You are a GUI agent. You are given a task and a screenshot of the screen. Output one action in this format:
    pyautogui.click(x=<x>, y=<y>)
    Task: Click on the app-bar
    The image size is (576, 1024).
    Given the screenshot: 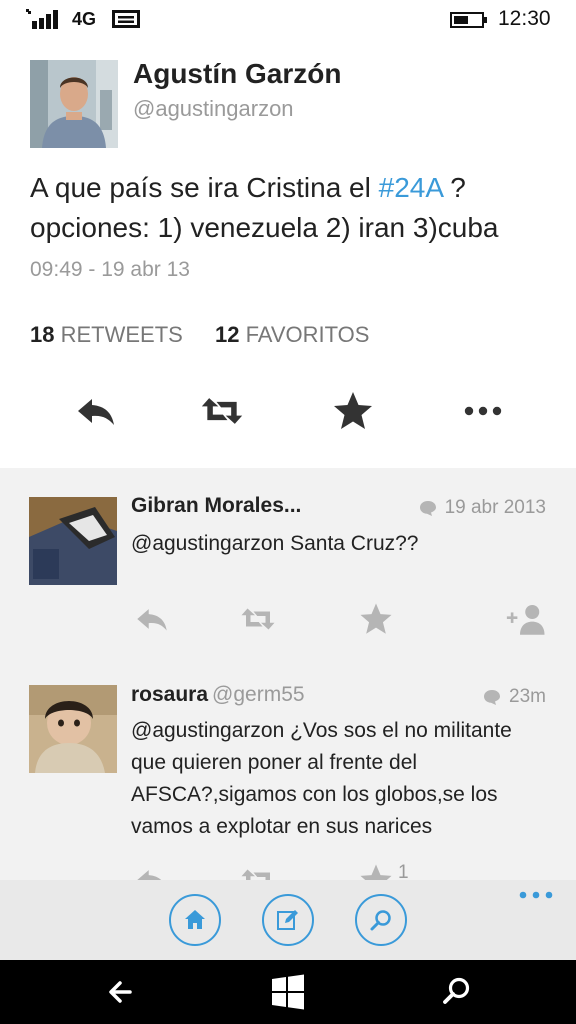 What is the action you would take?
    pyautogui.click(x=288, y=920)
    